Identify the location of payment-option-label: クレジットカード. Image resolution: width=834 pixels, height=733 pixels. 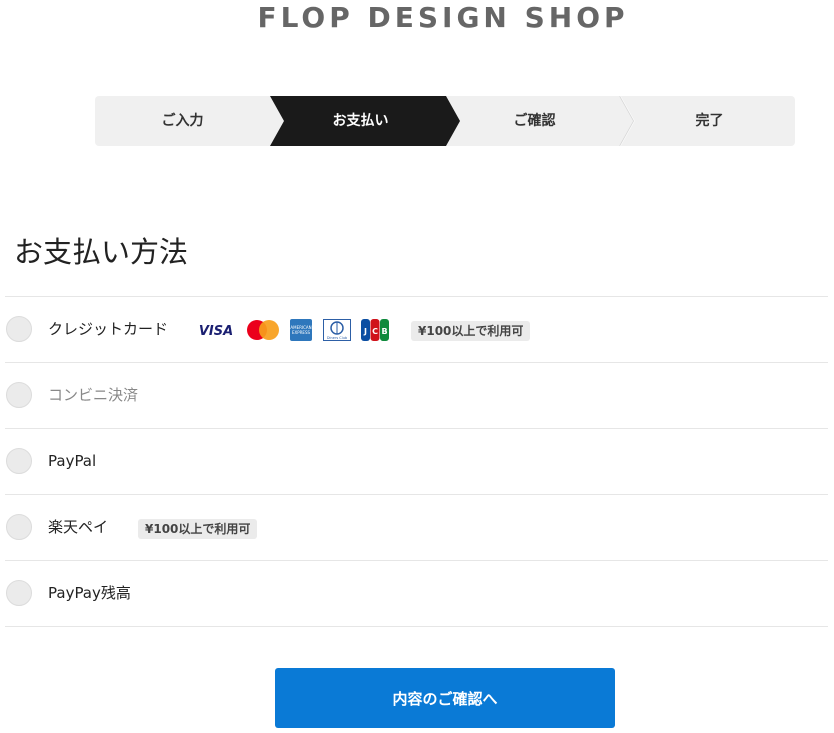
(108, 329).